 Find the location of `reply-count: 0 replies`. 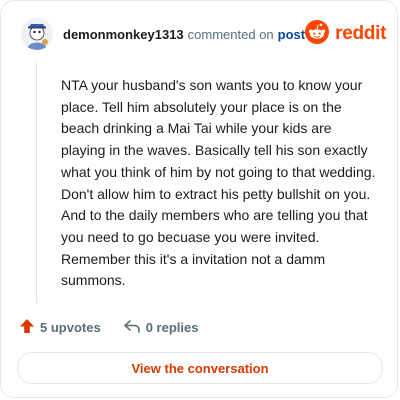

reply-count: 0 replies is located at coordinates (172, 327).